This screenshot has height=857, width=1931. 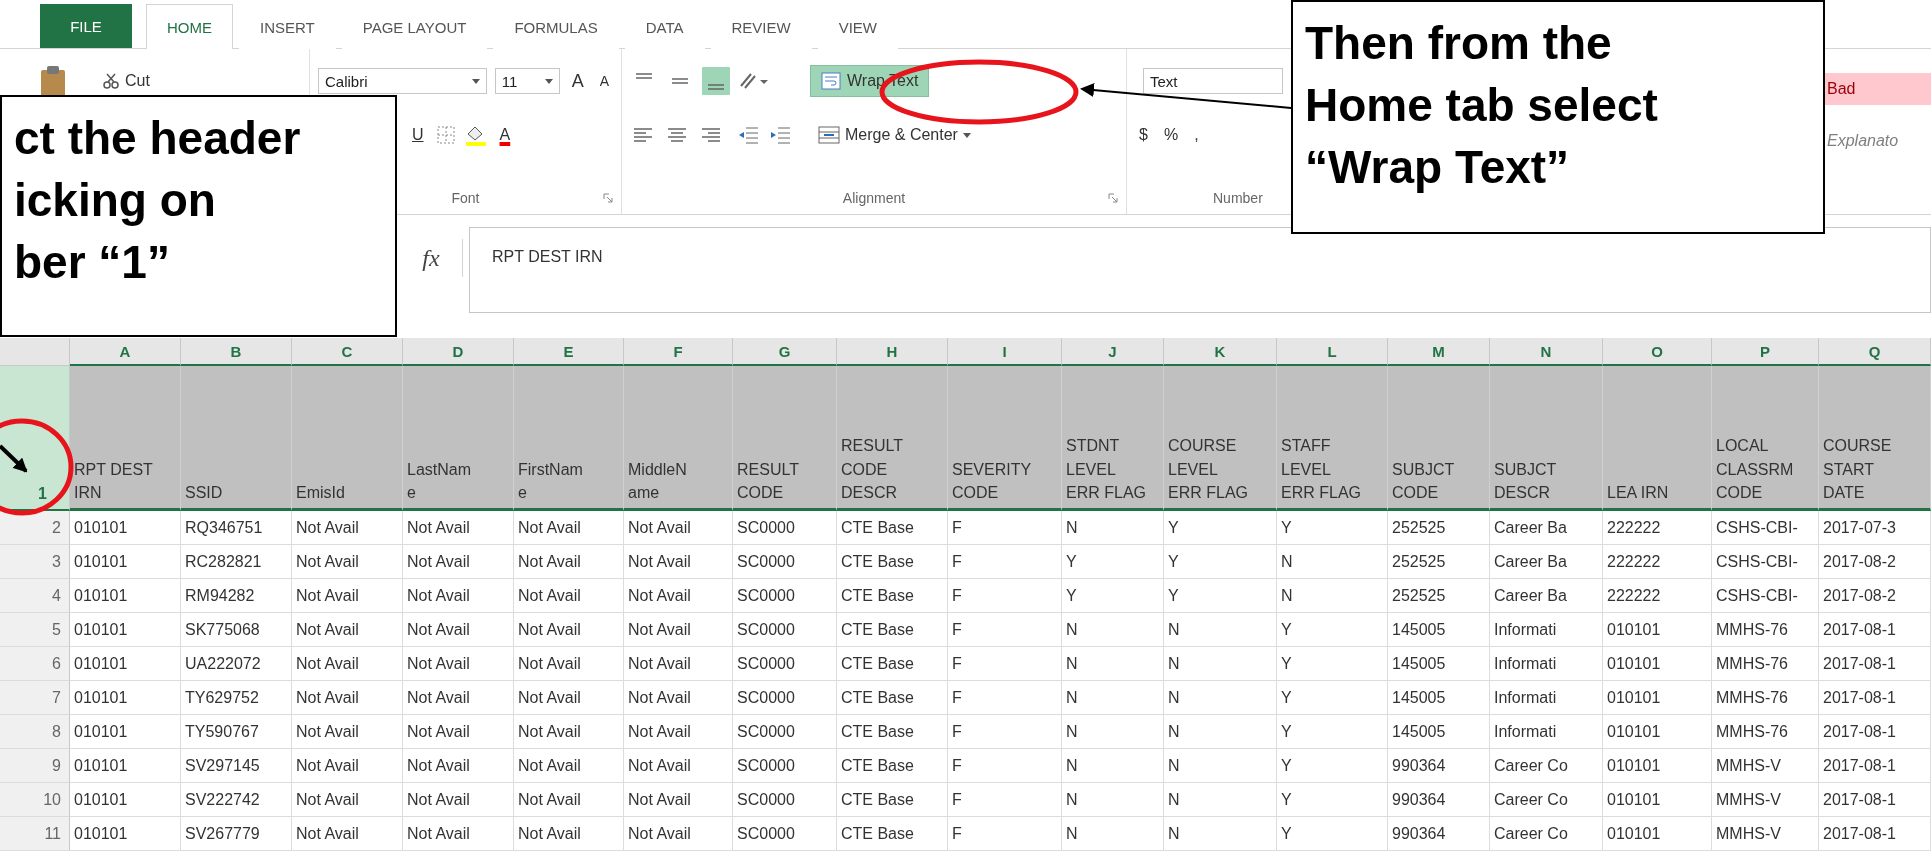 I want to click on column-letter: B, so click(x=236, y=352).